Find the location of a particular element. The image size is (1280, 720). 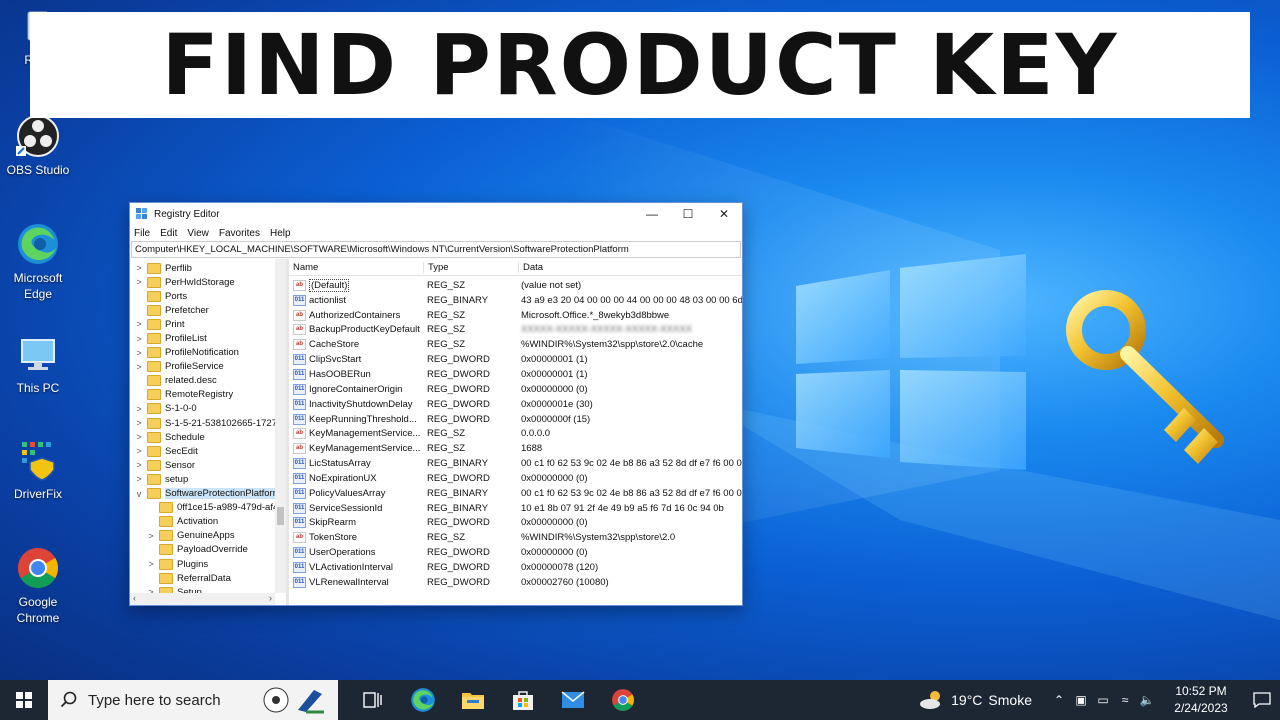

scrollbar-thumb is located at coordinates (280, 516).